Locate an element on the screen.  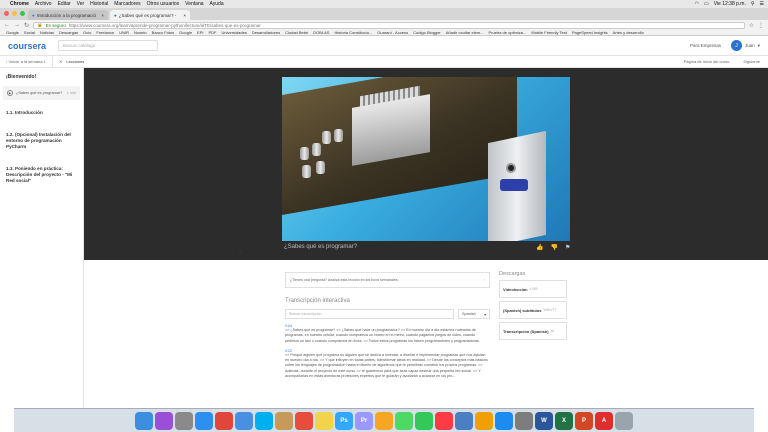
thumbs-up-icon: 👍 is located at coordinates (539, 247).